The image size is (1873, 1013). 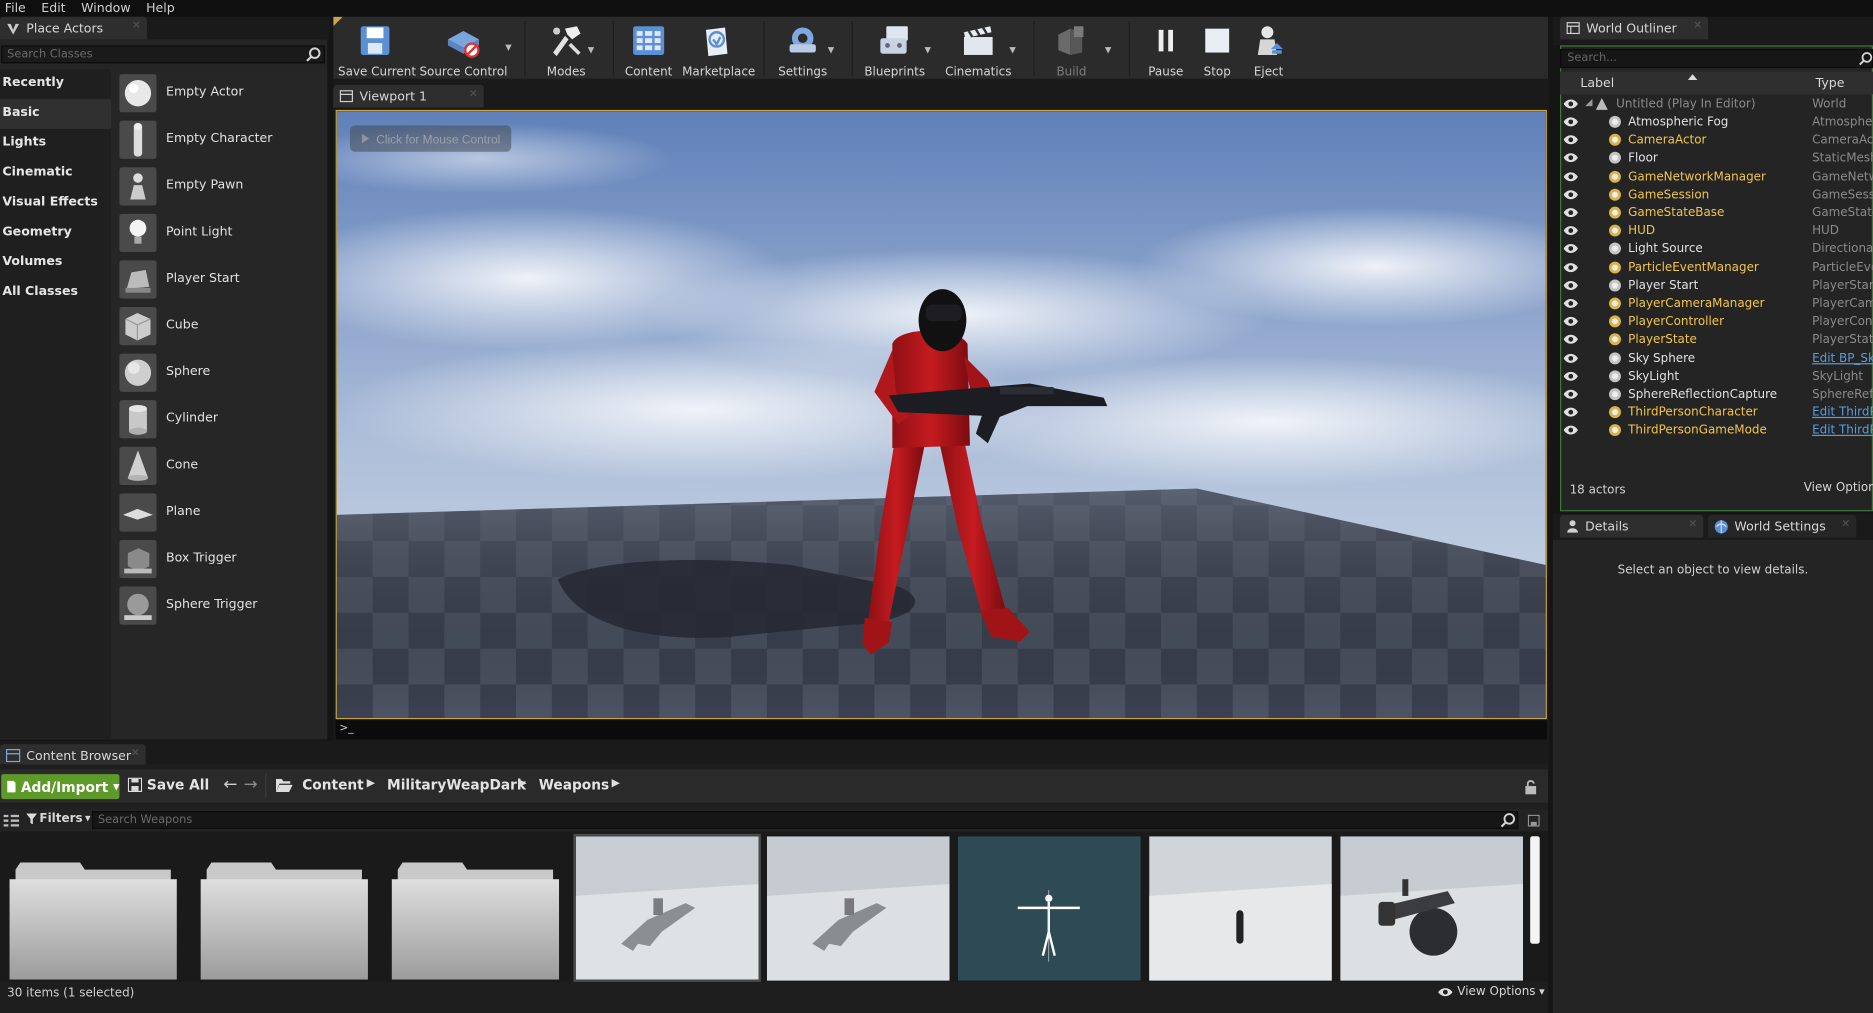 What do you see at coordinates (163, 8) in the screenshot?
I see `menu-help: Help` at bounding box center [163, 8].